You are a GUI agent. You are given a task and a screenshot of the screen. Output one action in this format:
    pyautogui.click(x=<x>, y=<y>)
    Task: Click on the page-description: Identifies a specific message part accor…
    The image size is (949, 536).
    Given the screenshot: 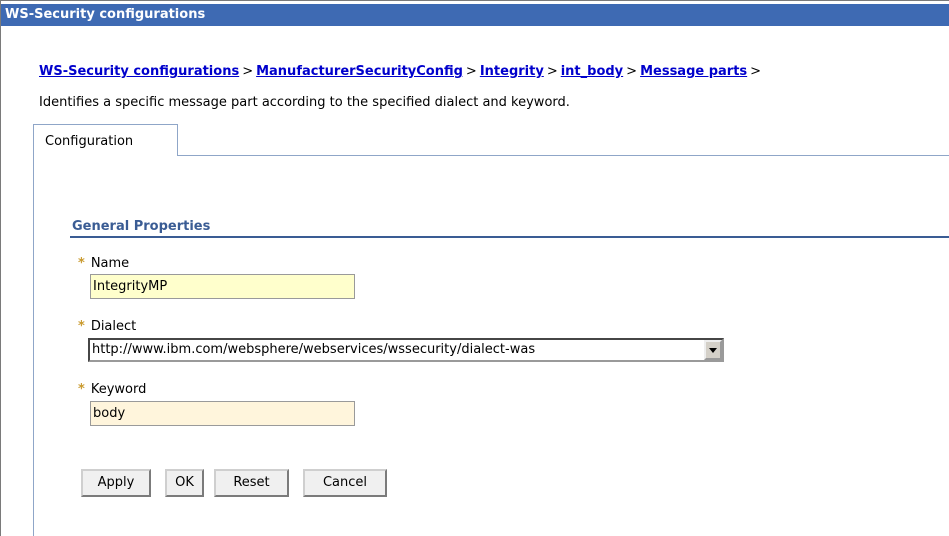 What is the action you would take?
    pyautogui.click(x=304, y=102)
    